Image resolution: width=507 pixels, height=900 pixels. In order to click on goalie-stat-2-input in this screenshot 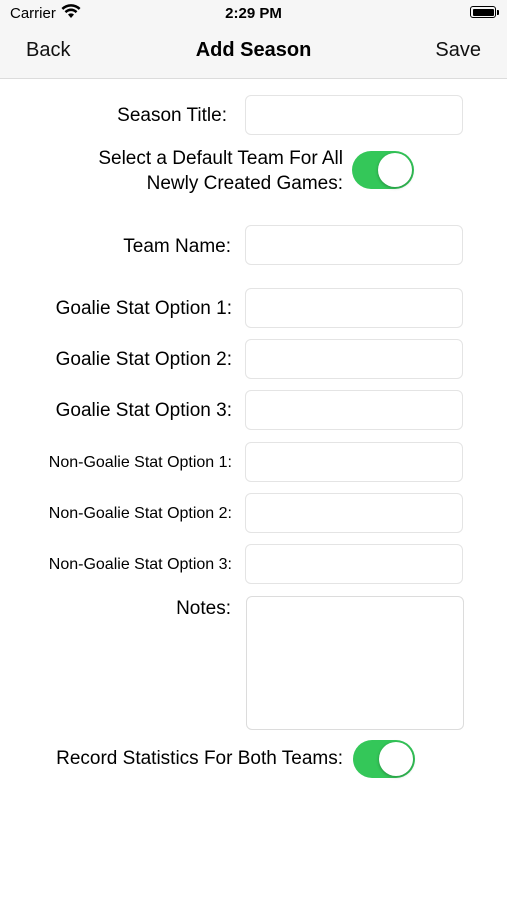, I will do `click(354, 359)`.